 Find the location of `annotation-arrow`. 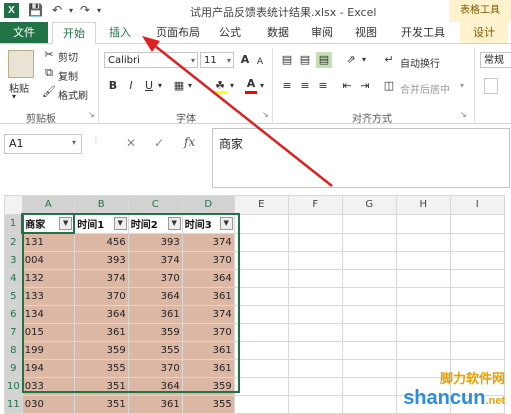

annotation-arrow is located at coordinates (237, 111).